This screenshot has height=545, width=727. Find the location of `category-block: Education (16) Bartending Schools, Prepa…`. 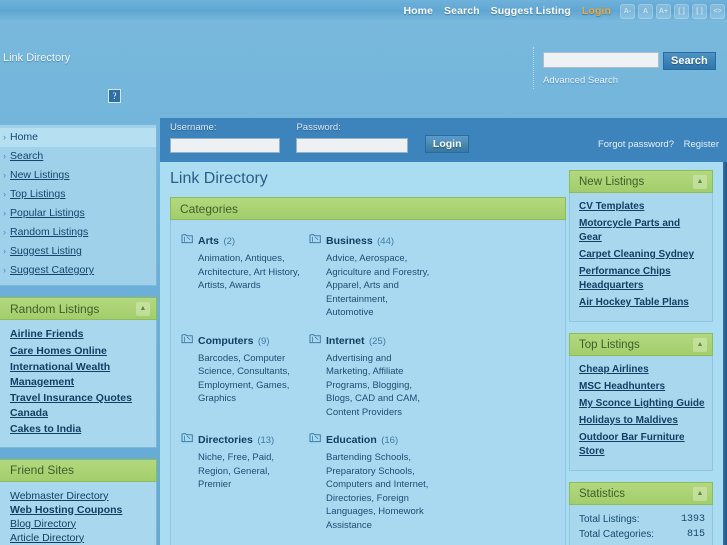

category-block: Education (16) Bartending Schools, Prepa… is located at coordinates (373, 481).